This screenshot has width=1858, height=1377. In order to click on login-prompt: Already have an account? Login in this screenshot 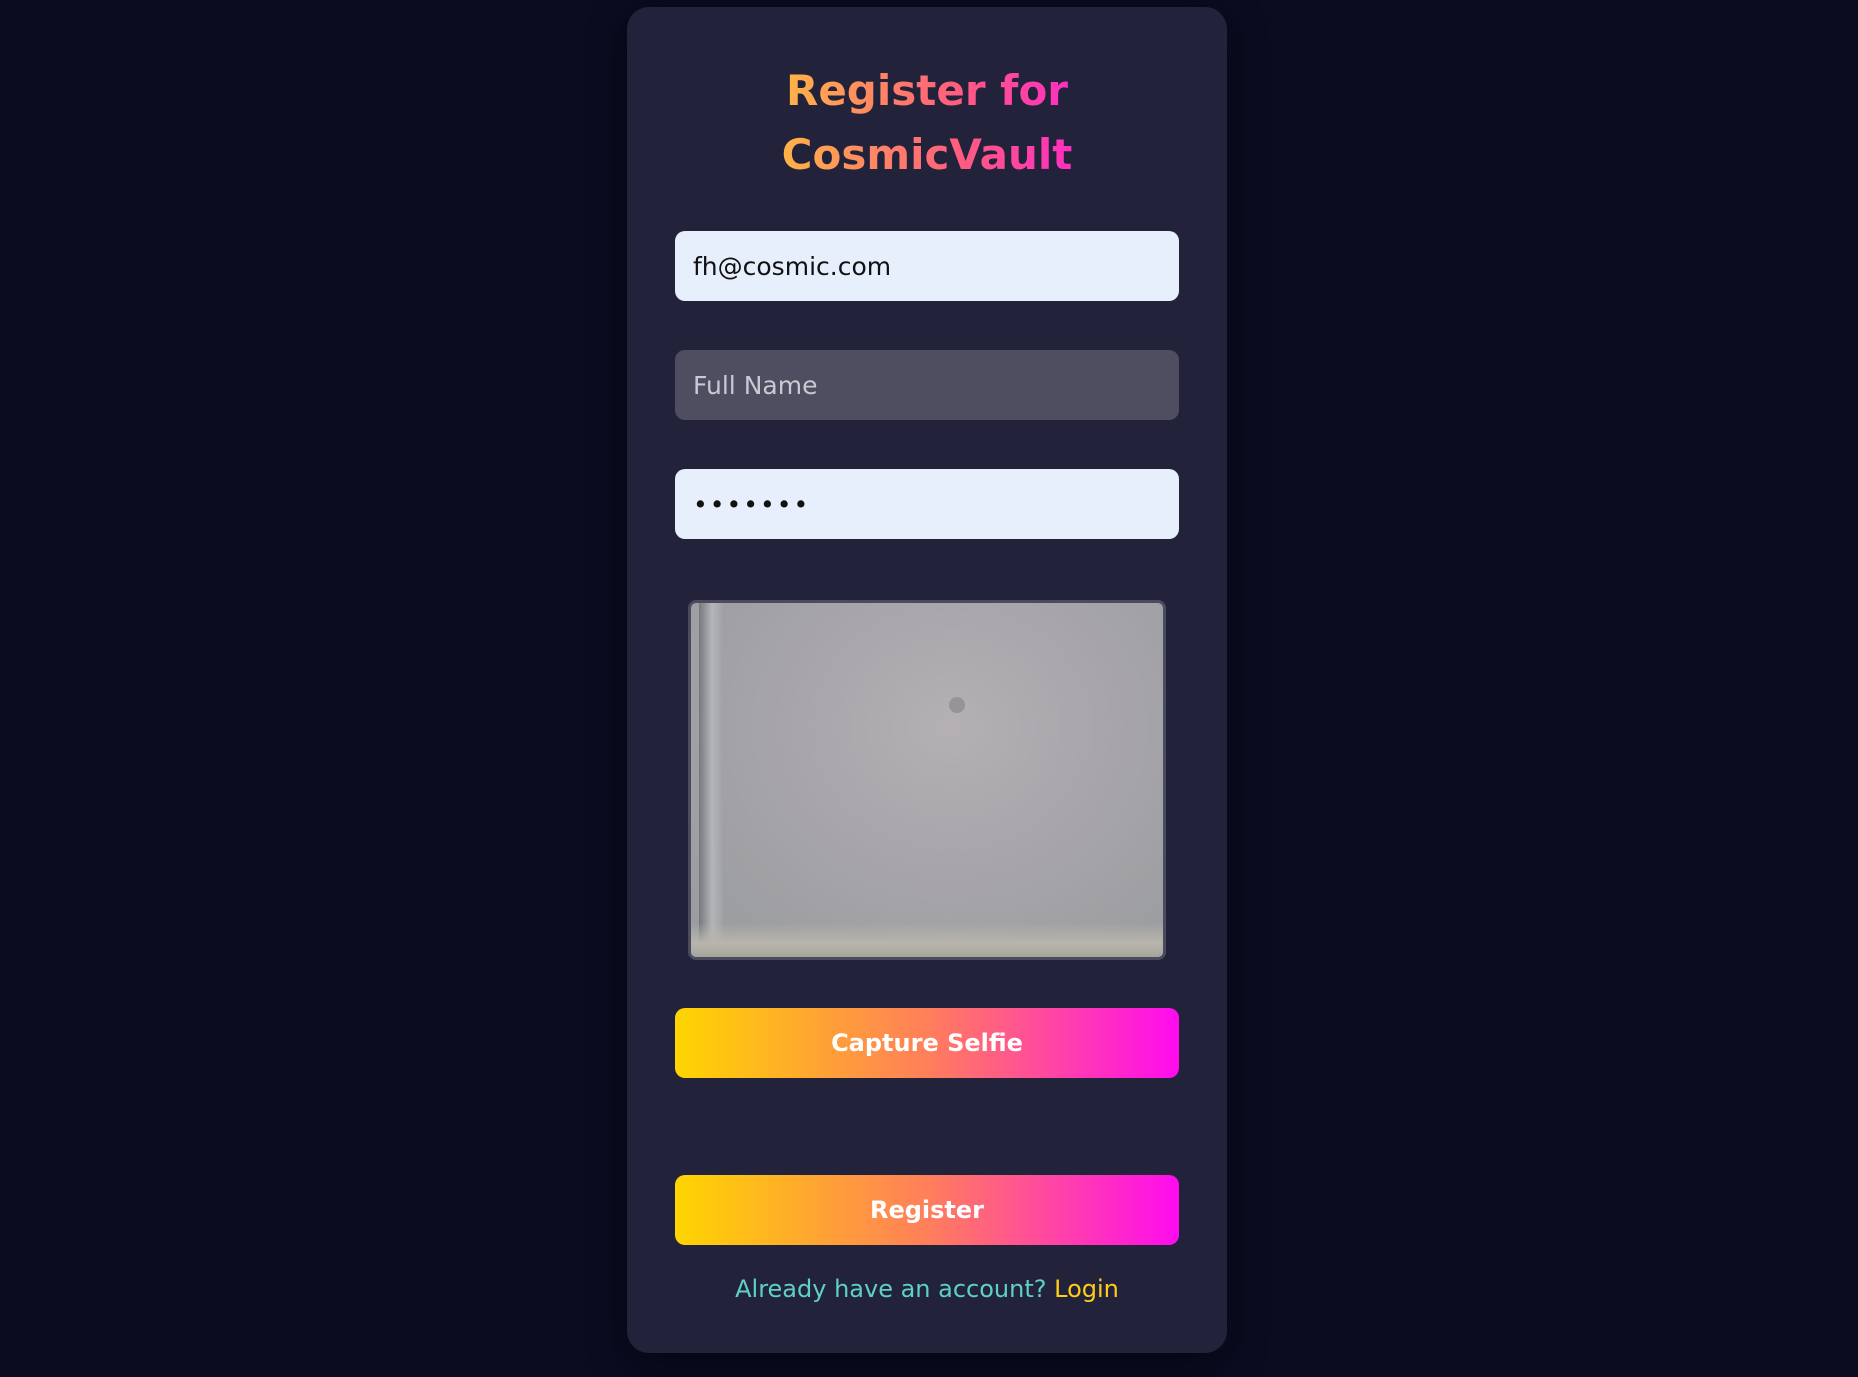, I will do `click(927, 1289)`.